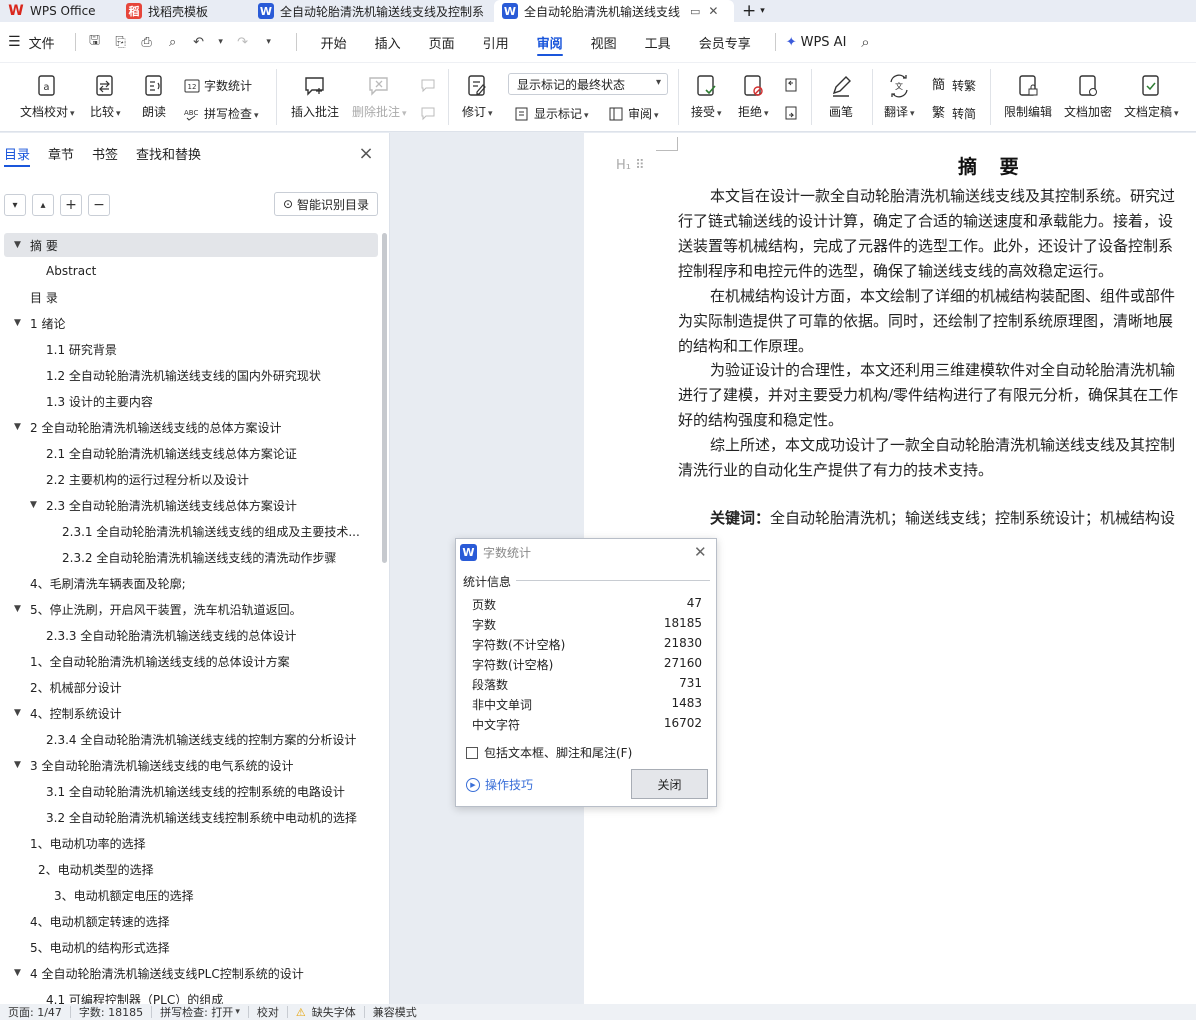  I want to click on tab-insert: 插入, so click(388, 42).